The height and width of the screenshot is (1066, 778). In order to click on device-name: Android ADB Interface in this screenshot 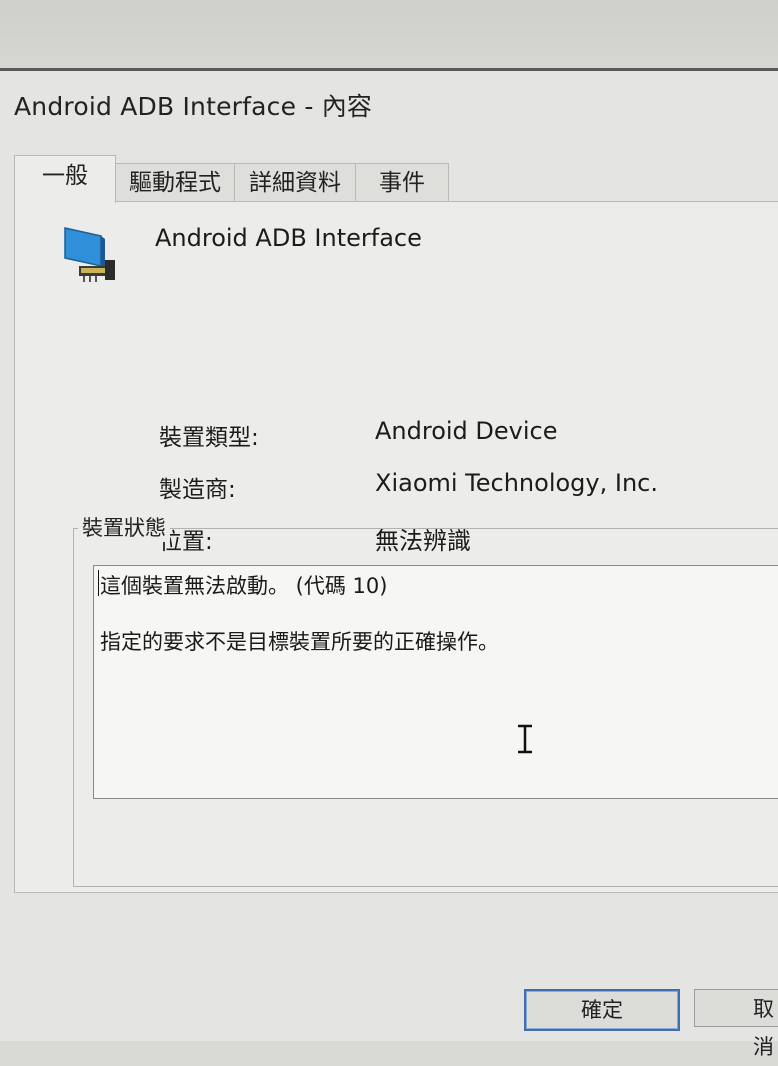, I will do `click(288, 238)`.